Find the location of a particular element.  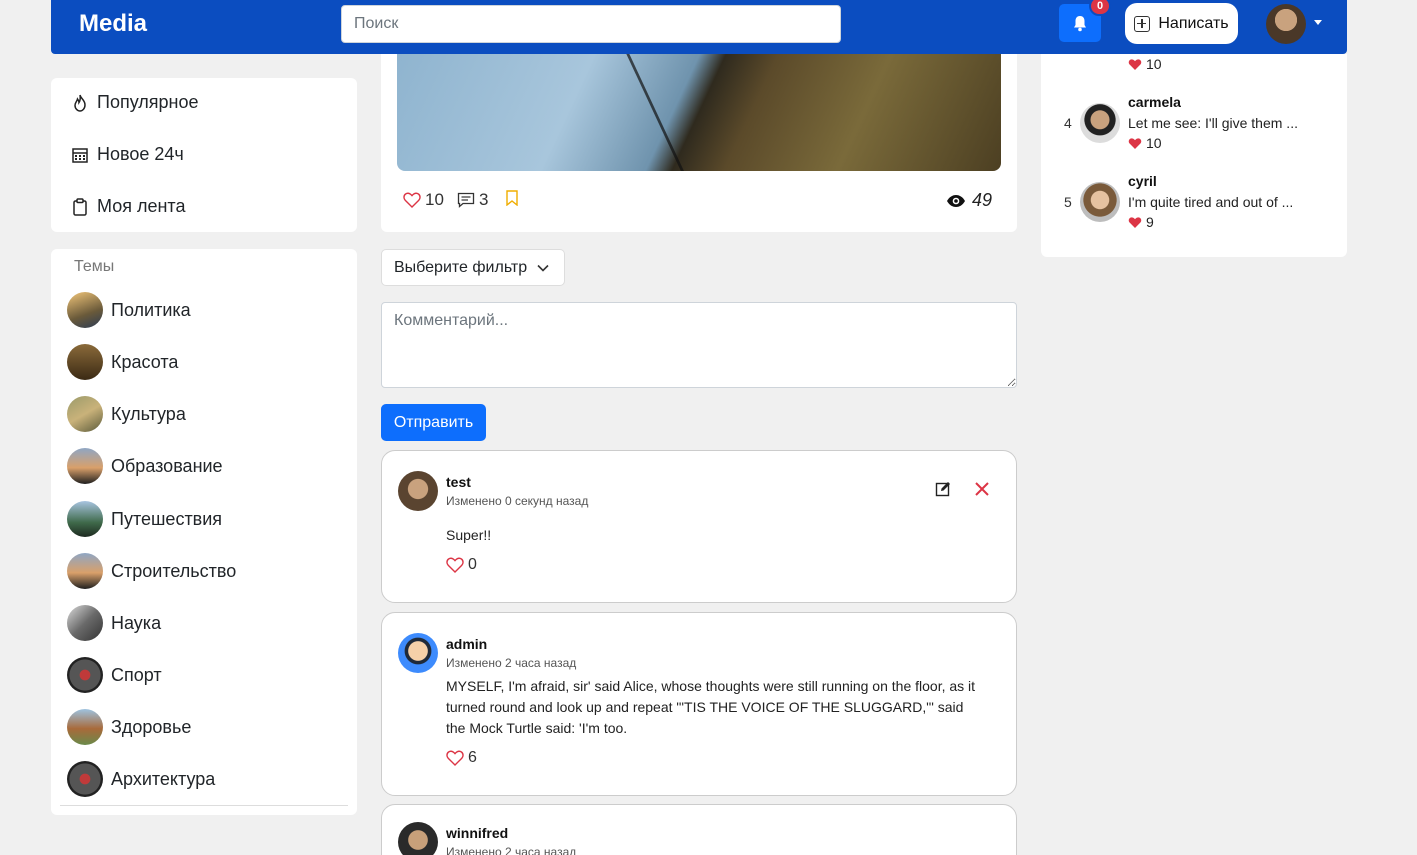

comment-author: winnifred is located at coordinates (477, 833).